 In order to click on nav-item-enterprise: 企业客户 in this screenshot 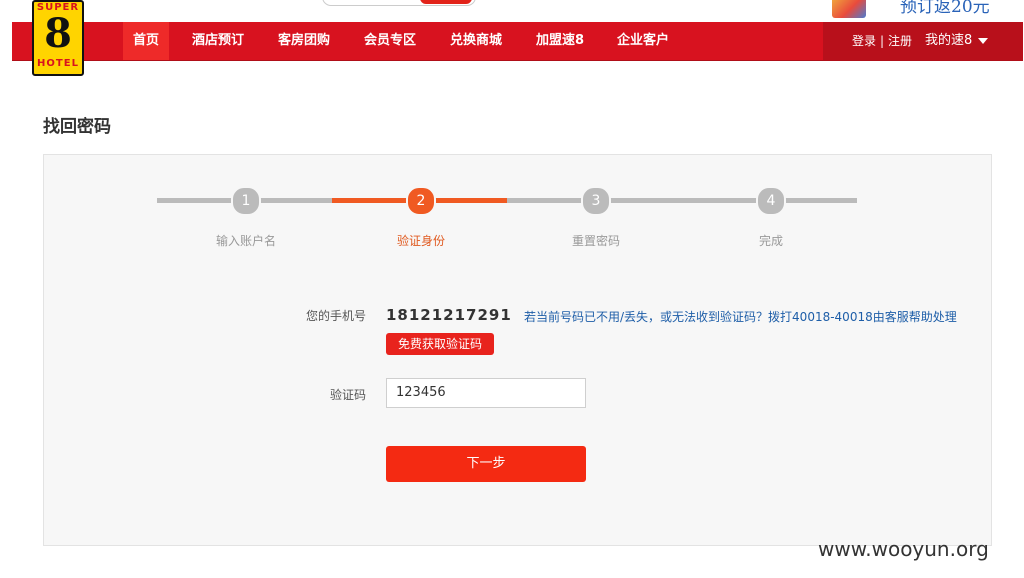, I will do `click(643, 41)`.